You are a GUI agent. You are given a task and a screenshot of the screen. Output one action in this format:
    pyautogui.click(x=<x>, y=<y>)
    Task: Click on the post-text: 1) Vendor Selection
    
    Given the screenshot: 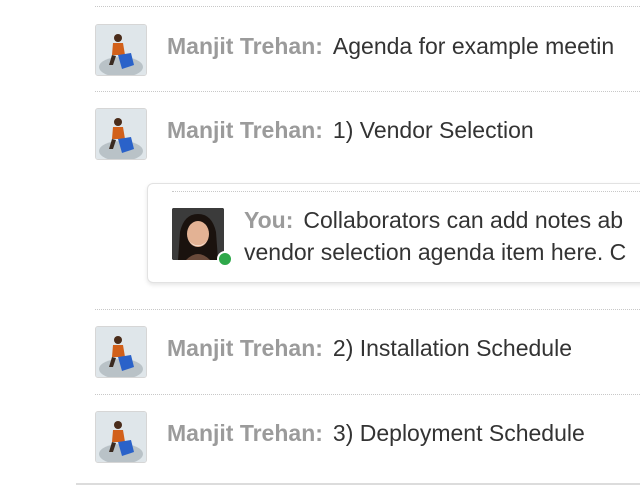 What is the action you would take?
    pyautogui.click(x=433, y=130)
    